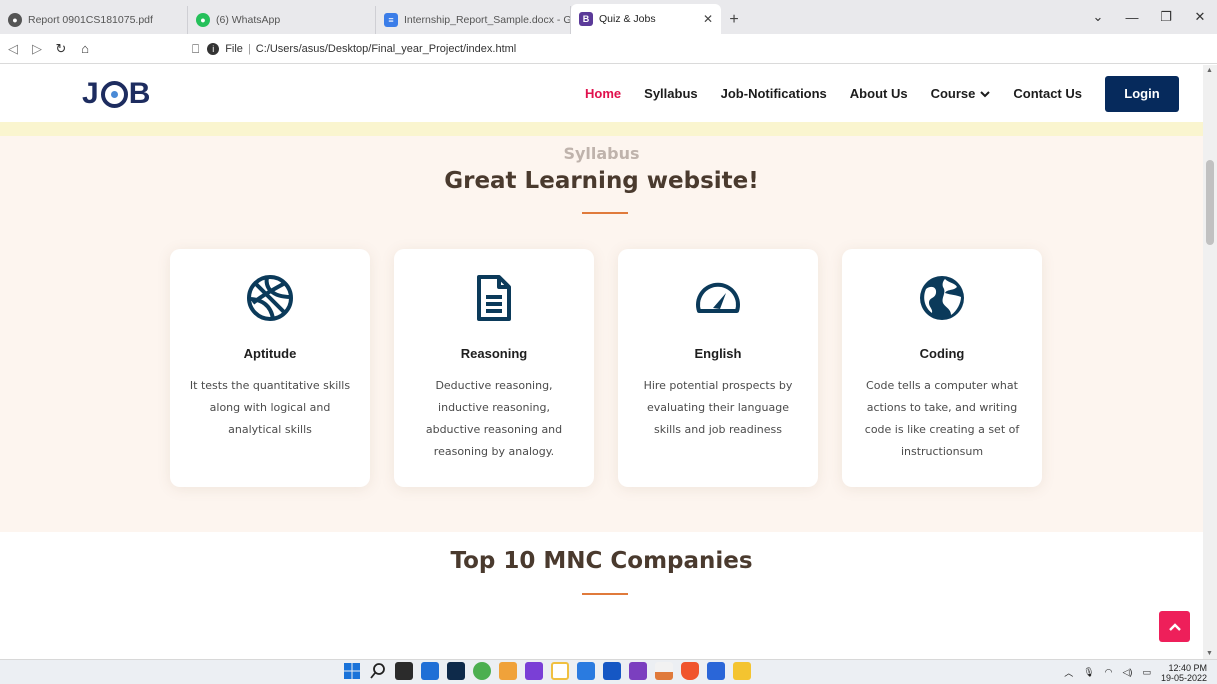 The image size is (1217, 684). I want to click on tab-label: Internship_Report_Sample.docx - Goo, so click(487, 20).